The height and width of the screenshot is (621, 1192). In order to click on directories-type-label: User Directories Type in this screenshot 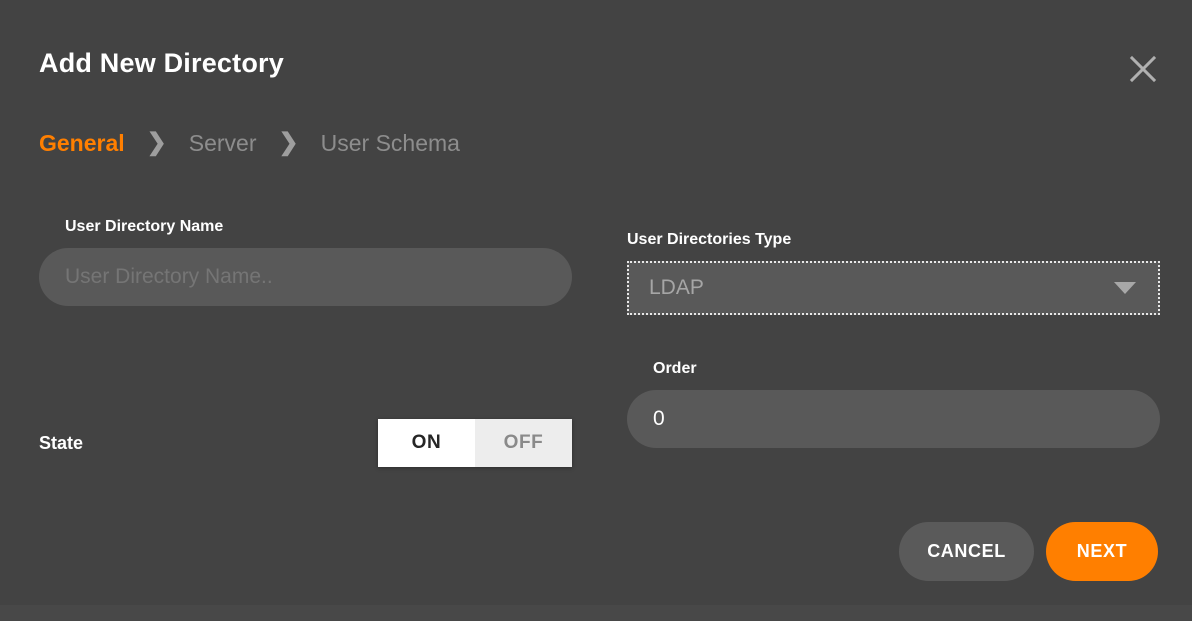, I will do `click(709, 239)`.